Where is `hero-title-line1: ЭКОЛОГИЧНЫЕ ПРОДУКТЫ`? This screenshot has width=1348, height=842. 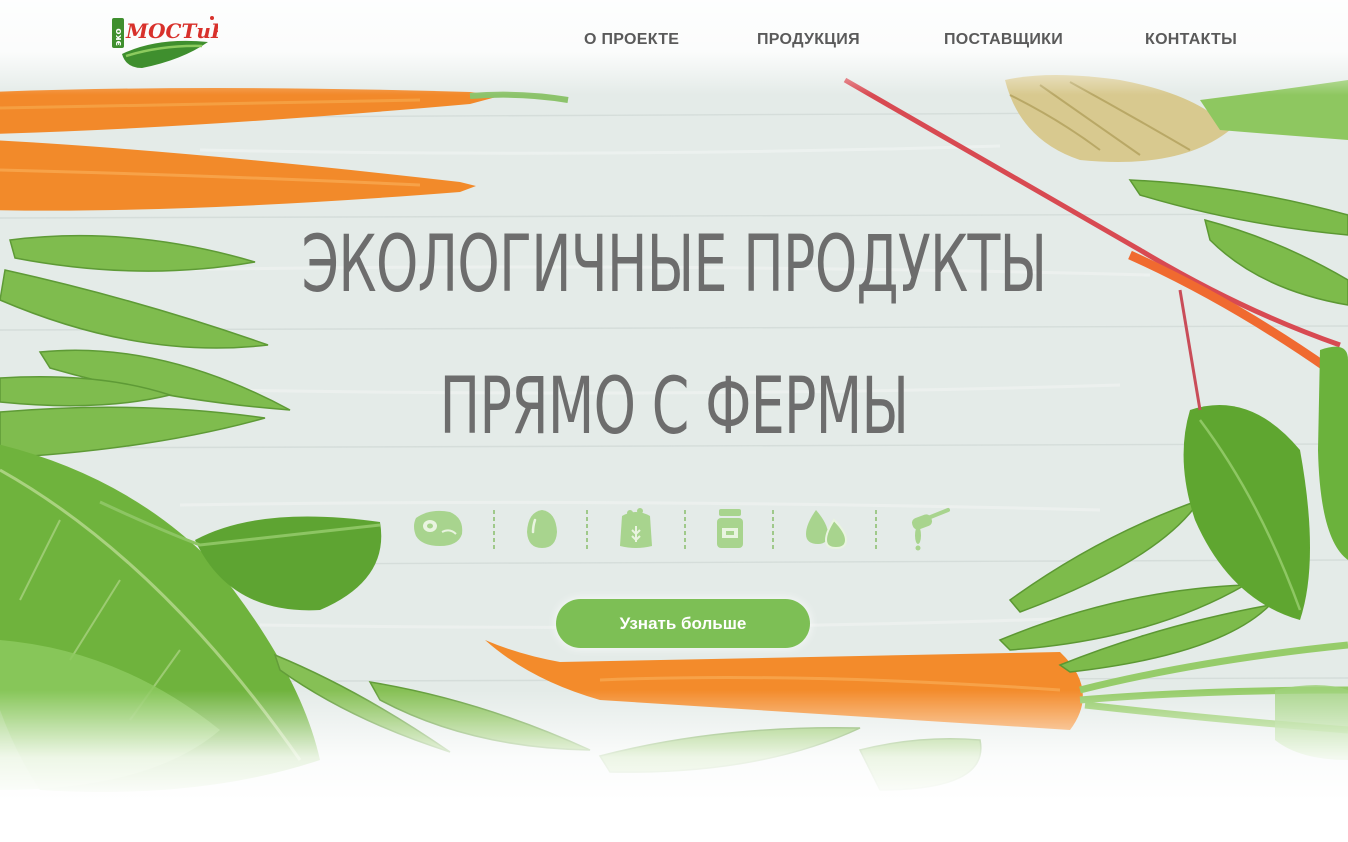
hero-title-line1: ЭКОЛОГИЧНЫЕ ПРОДУКТЫ is located at coordinates (674, 265).